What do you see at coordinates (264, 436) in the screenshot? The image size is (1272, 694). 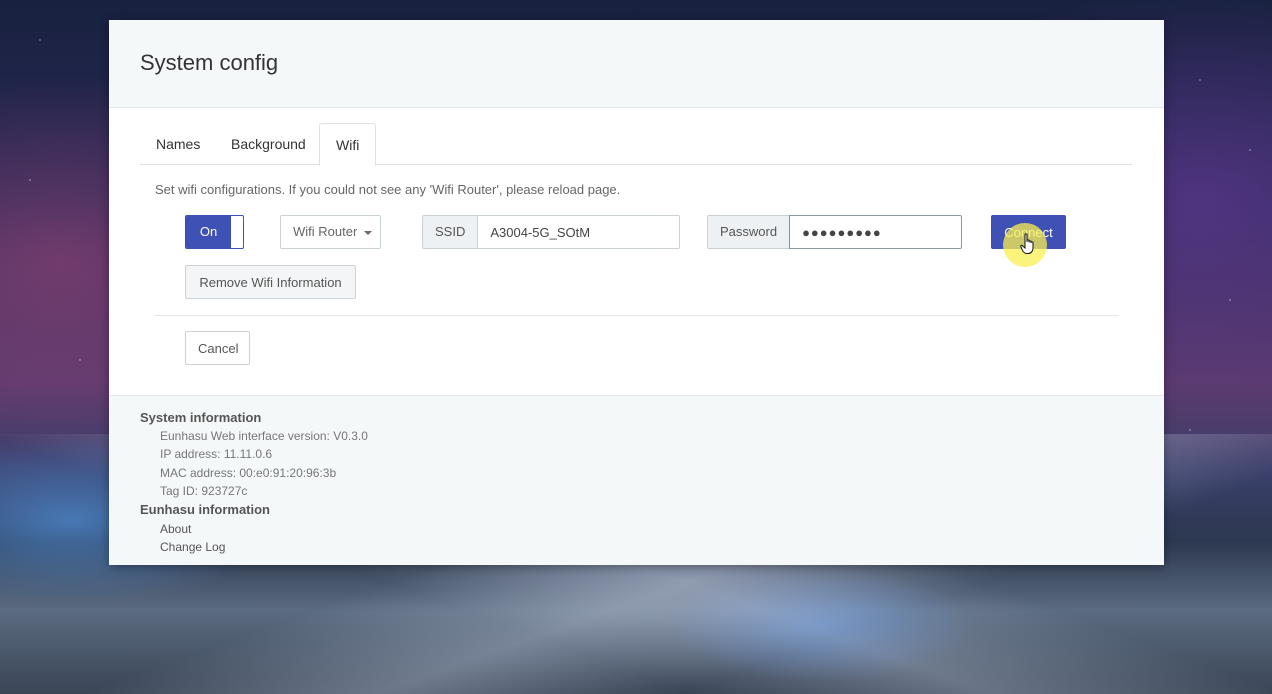 I see `web-interface-version: Eunhasu Web interface version: V0.3.0` at bounding box center [264, 436].